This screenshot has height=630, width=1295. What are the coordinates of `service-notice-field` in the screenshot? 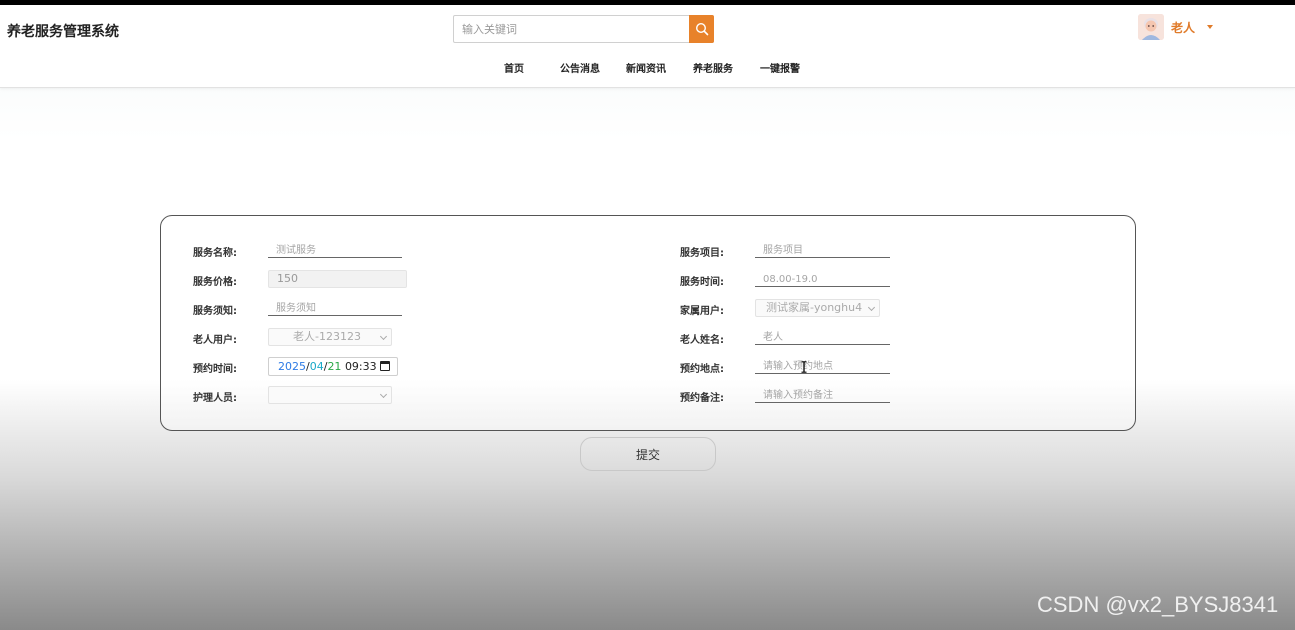 It's located at (335, 308).